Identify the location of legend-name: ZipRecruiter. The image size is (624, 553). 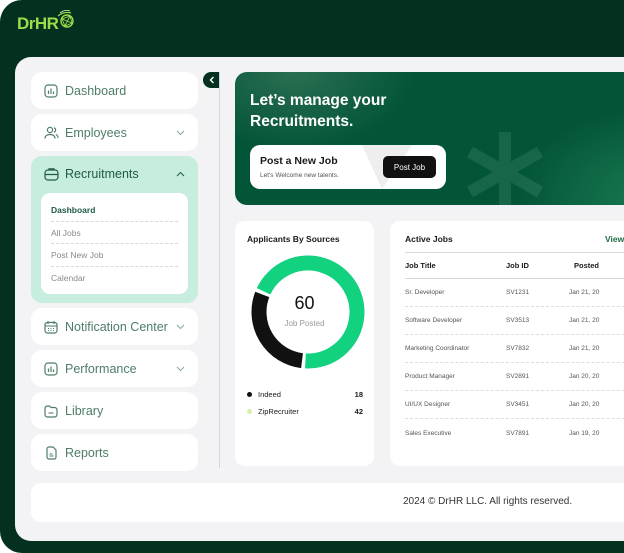
(278, 411).